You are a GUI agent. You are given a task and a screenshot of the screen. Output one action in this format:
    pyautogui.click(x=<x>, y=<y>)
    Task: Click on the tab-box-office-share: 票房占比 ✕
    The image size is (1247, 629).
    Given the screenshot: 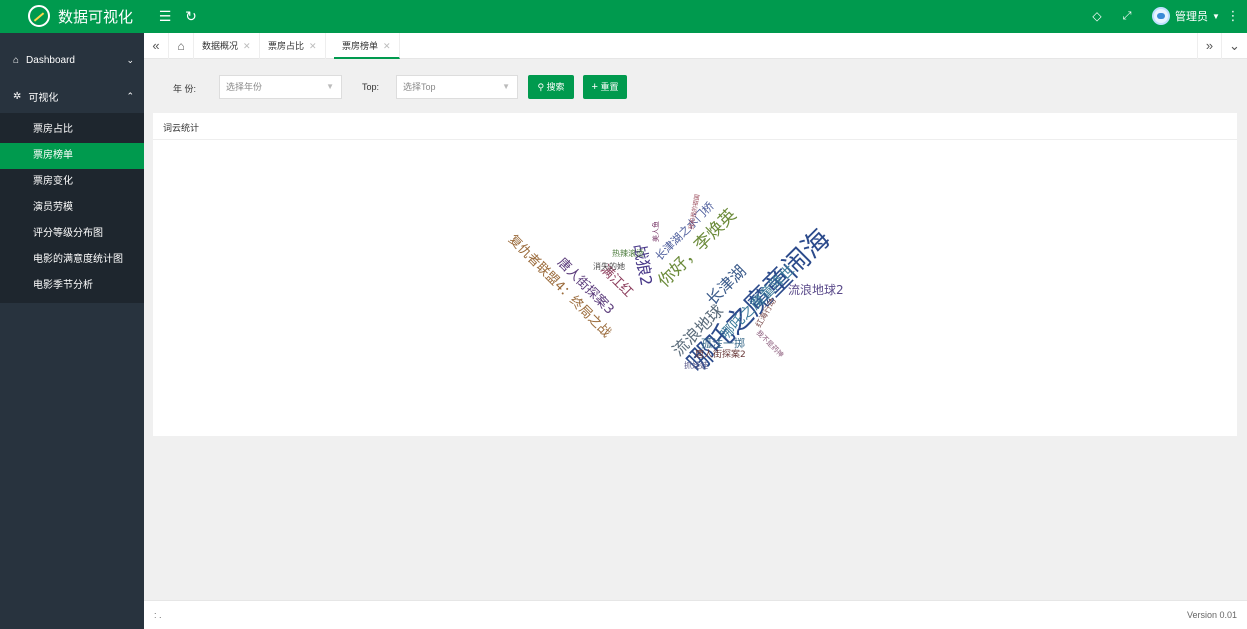 What is the action you would take?
    pyautogui.click(x=293, y=46)
    